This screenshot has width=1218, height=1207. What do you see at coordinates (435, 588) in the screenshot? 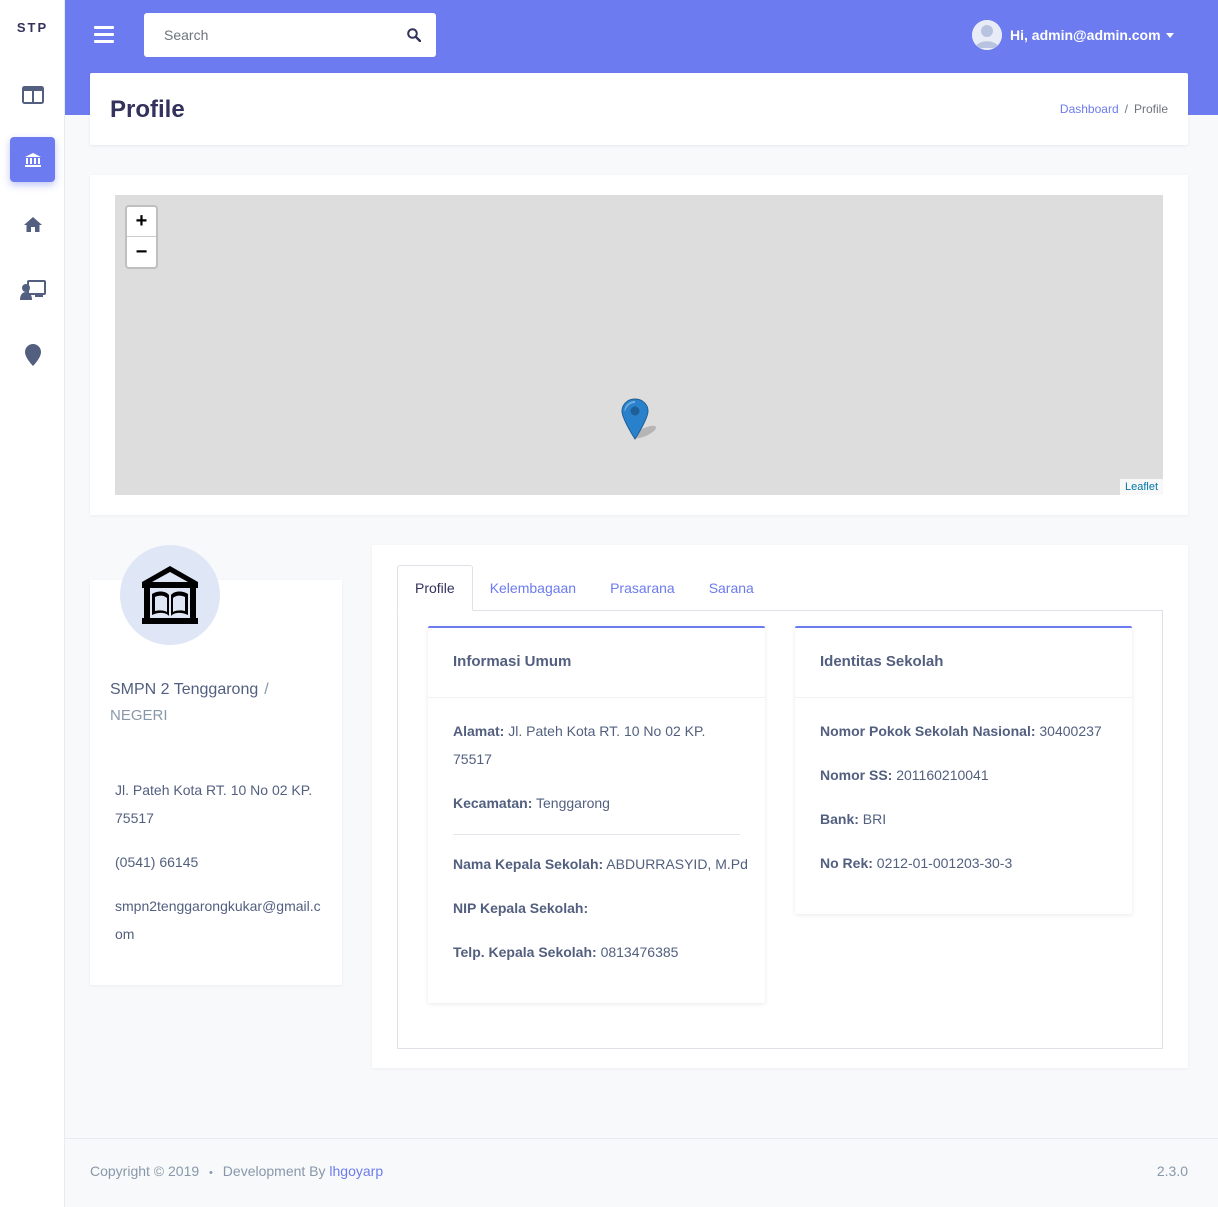
I see `tab-profile: Profile` at bounding box center [435, 588].